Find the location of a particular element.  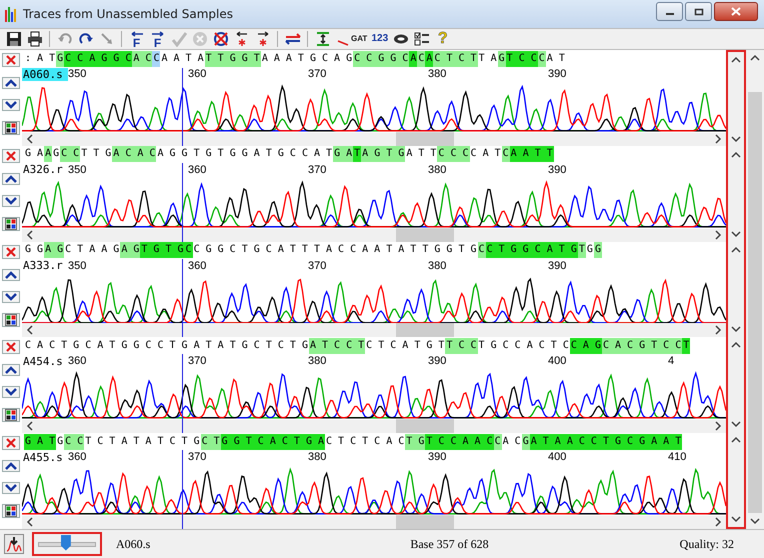

base-sequence: C T G G C A T G is located at coordinates (532, 250).